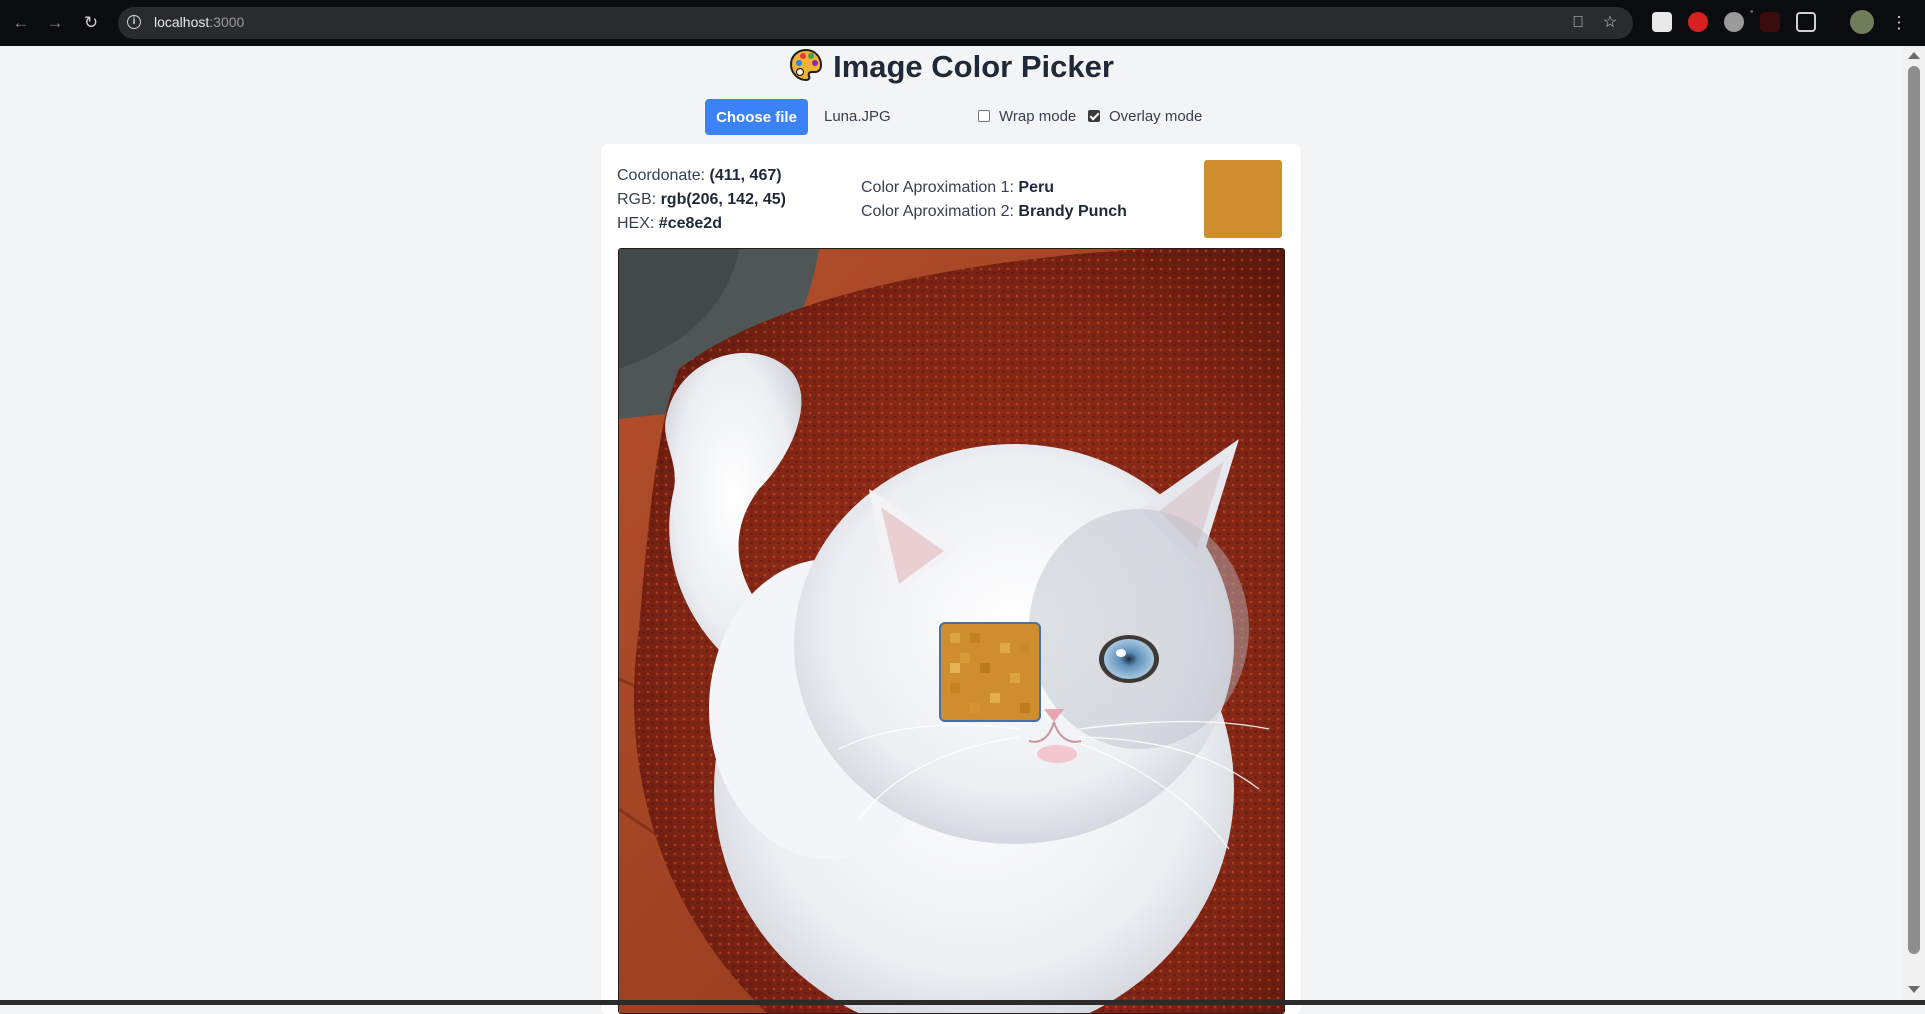 The height and width of the screenshot is (1014, 1925). I want to click on page-scrollbar, so click(1914, 523).